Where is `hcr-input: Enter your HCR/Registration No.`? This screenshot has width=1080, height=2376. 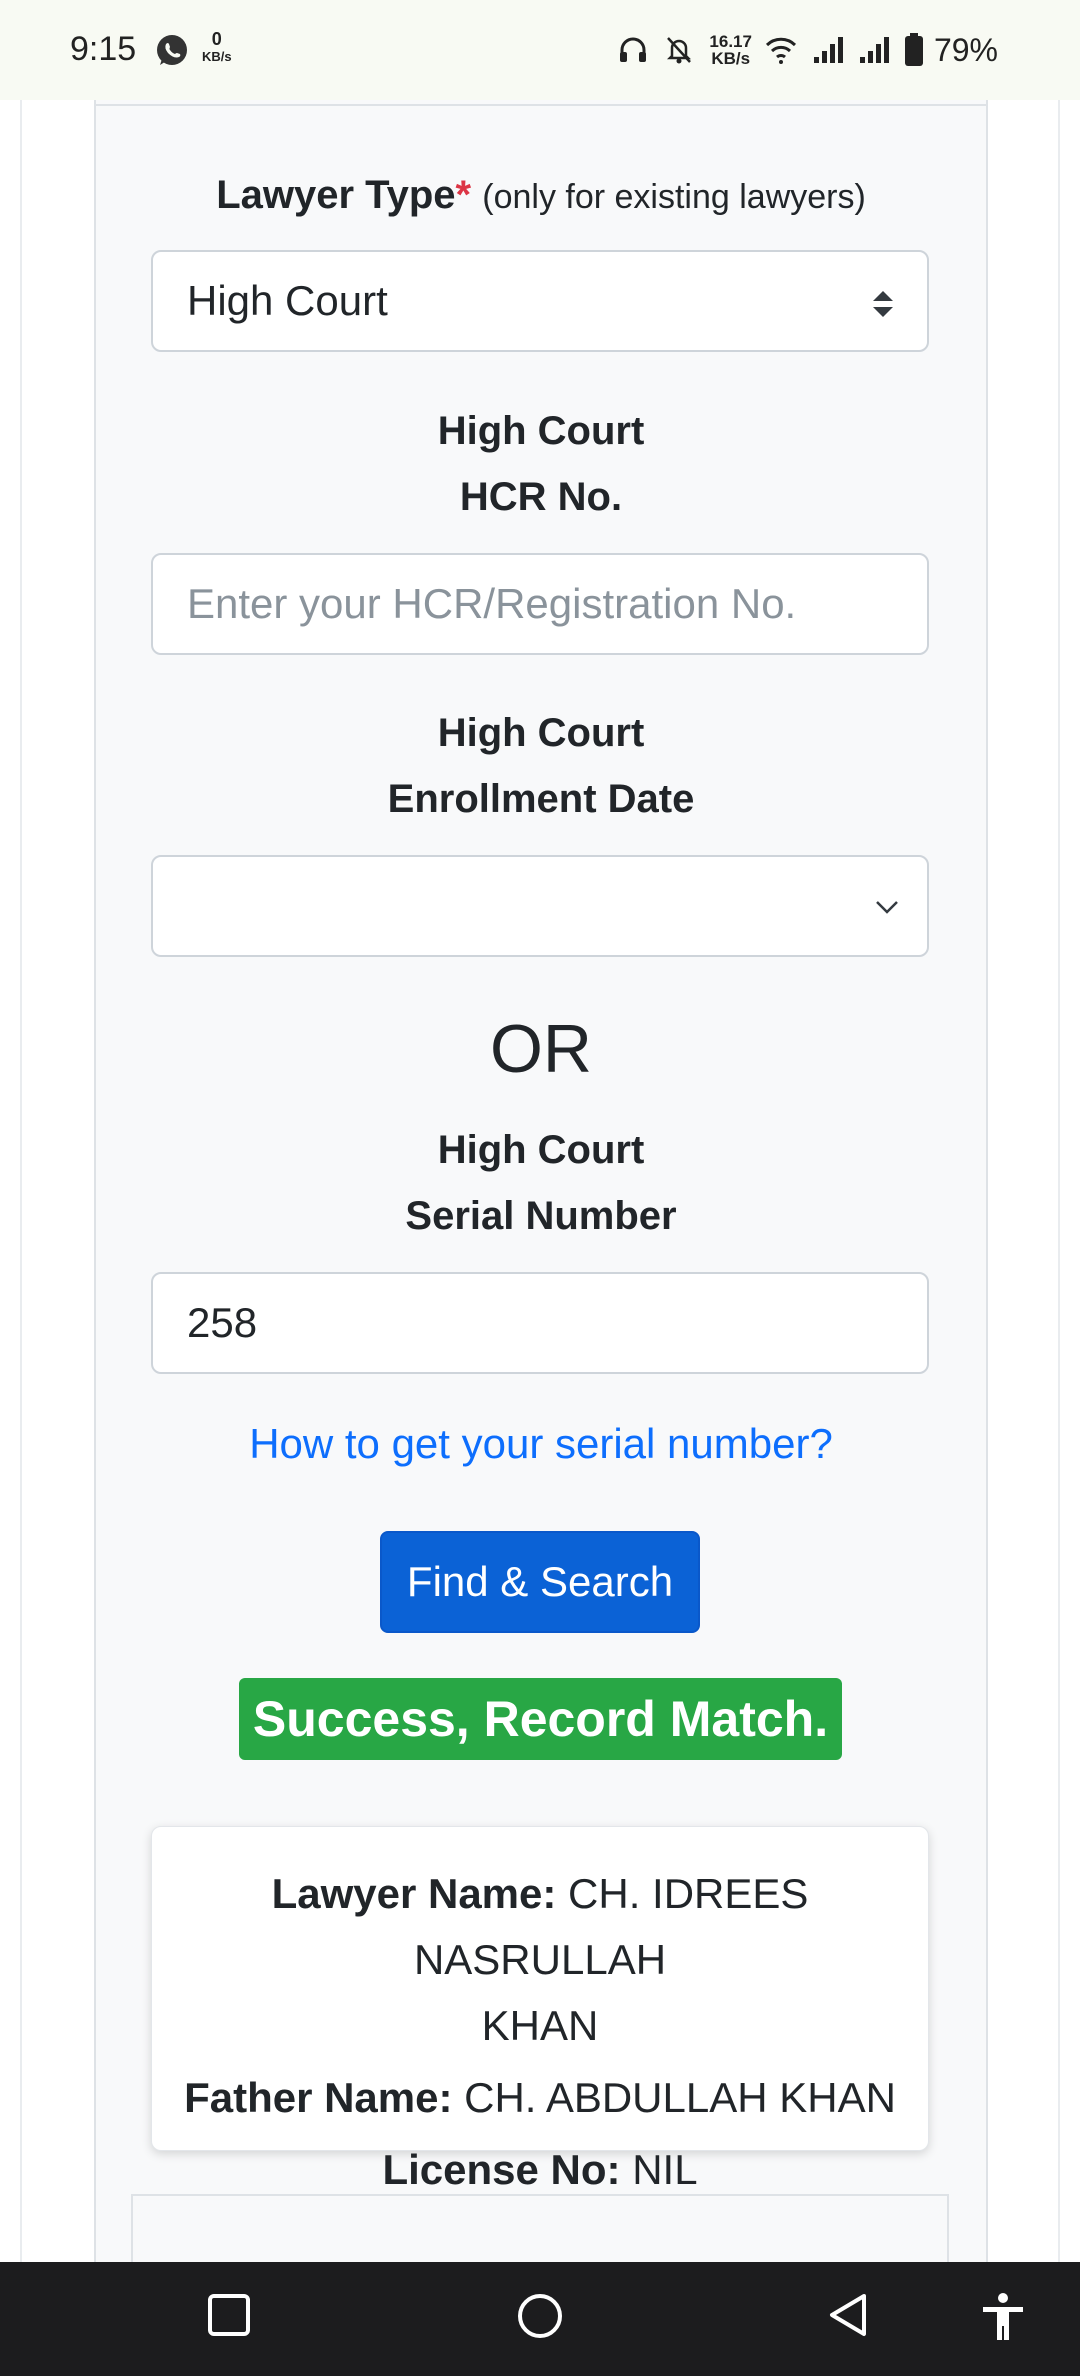
hcr-input: Enter your HCR/Registration No. is located at coordinates (540, 604).